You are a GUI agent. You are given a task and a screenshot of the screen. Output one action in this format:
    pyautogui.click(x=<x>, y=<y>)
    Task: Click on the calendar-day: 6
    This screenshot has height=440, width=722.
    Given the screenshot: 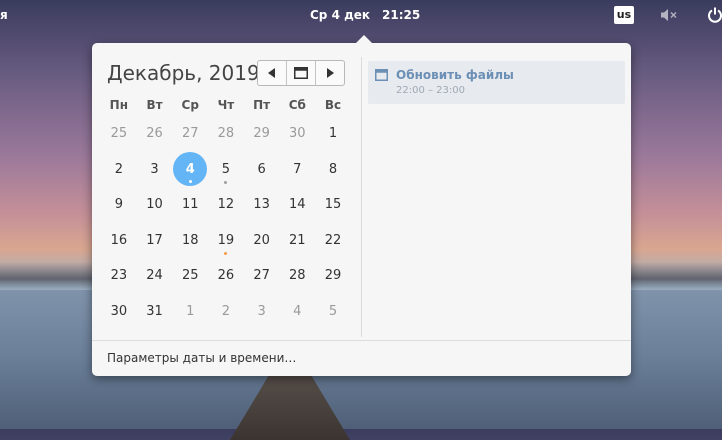 What is the action you would take?
    pyautogui.click(x=262, y=170)
    